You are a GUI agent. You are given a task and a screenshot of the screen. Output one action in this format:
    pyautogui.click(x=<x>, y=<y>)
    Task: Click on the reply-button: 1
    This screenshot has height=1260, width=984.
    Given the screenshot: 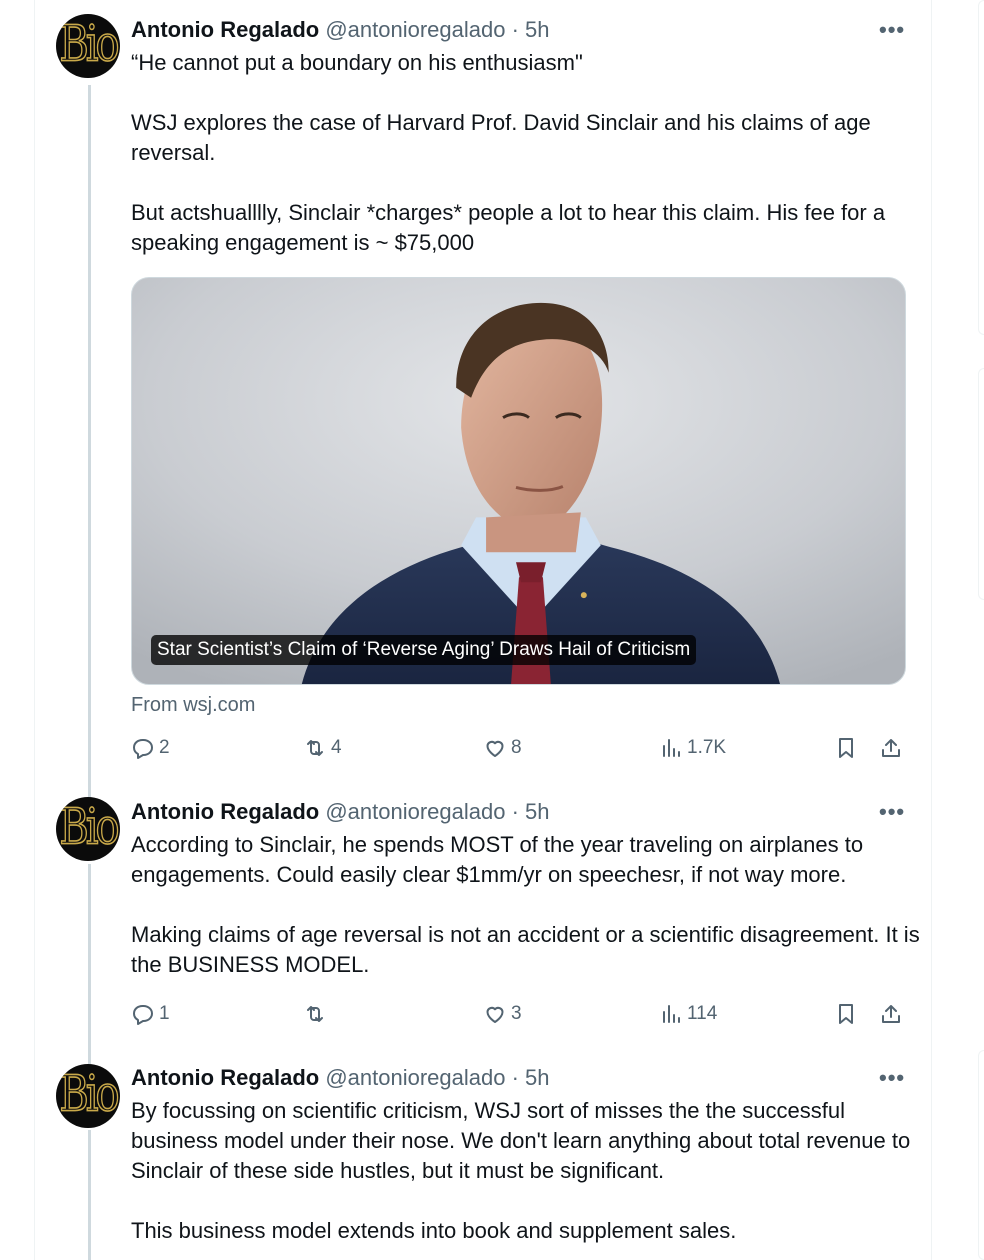 What is the action you would take?
    pyautogui.click(x=150, y=1014)
    